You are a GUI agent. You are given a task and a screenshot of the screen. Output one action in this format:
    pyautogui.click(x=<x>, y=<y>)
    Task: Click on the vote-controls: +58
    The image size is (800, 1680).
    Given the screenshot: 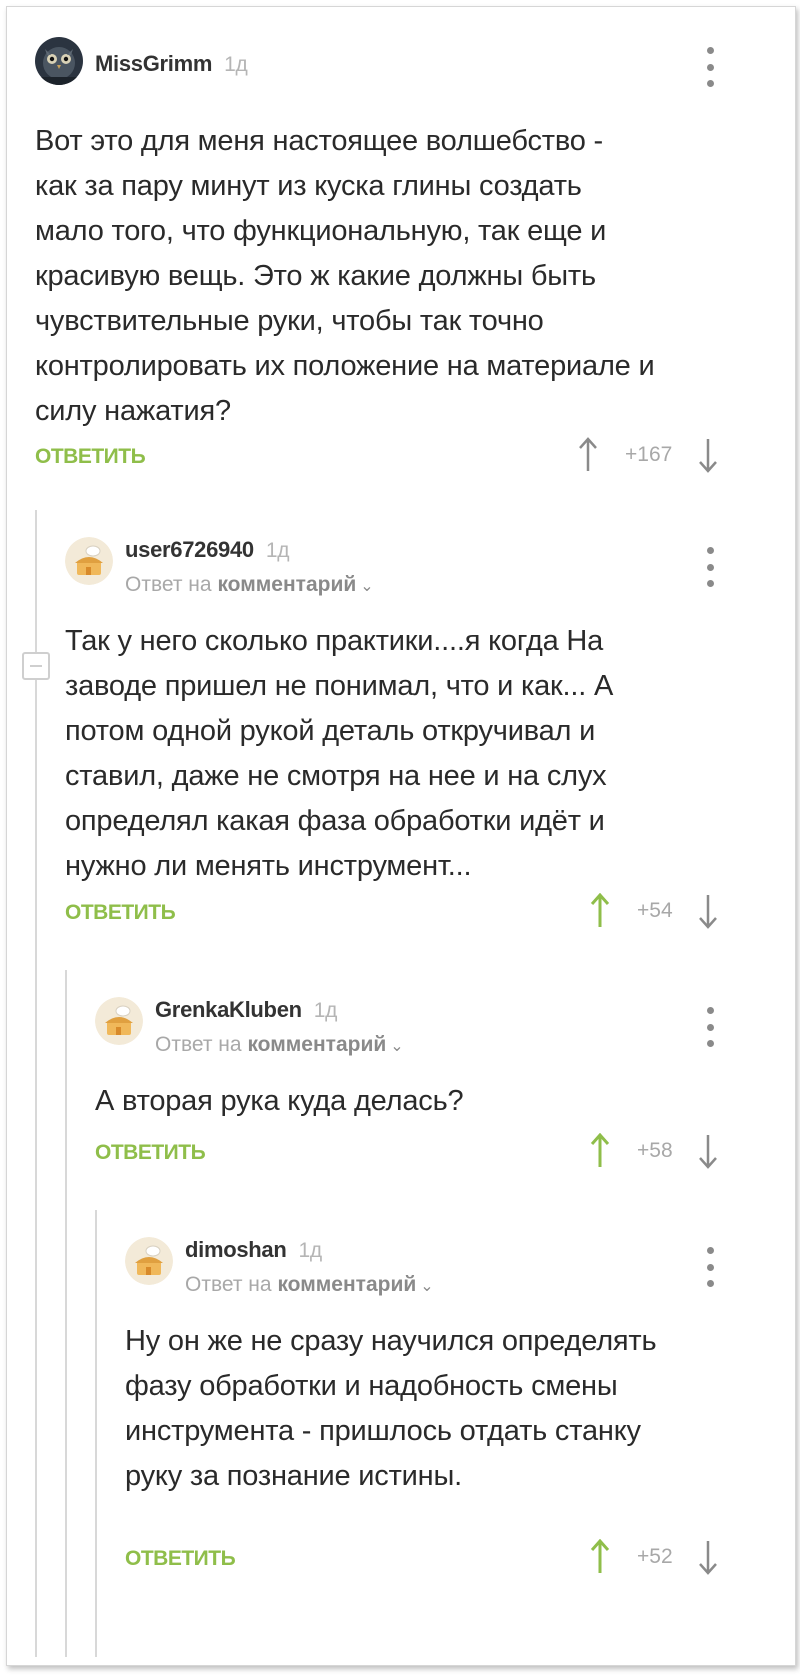 What is the action you would take?
    pyautogui.click(x=664, y=1153)
    